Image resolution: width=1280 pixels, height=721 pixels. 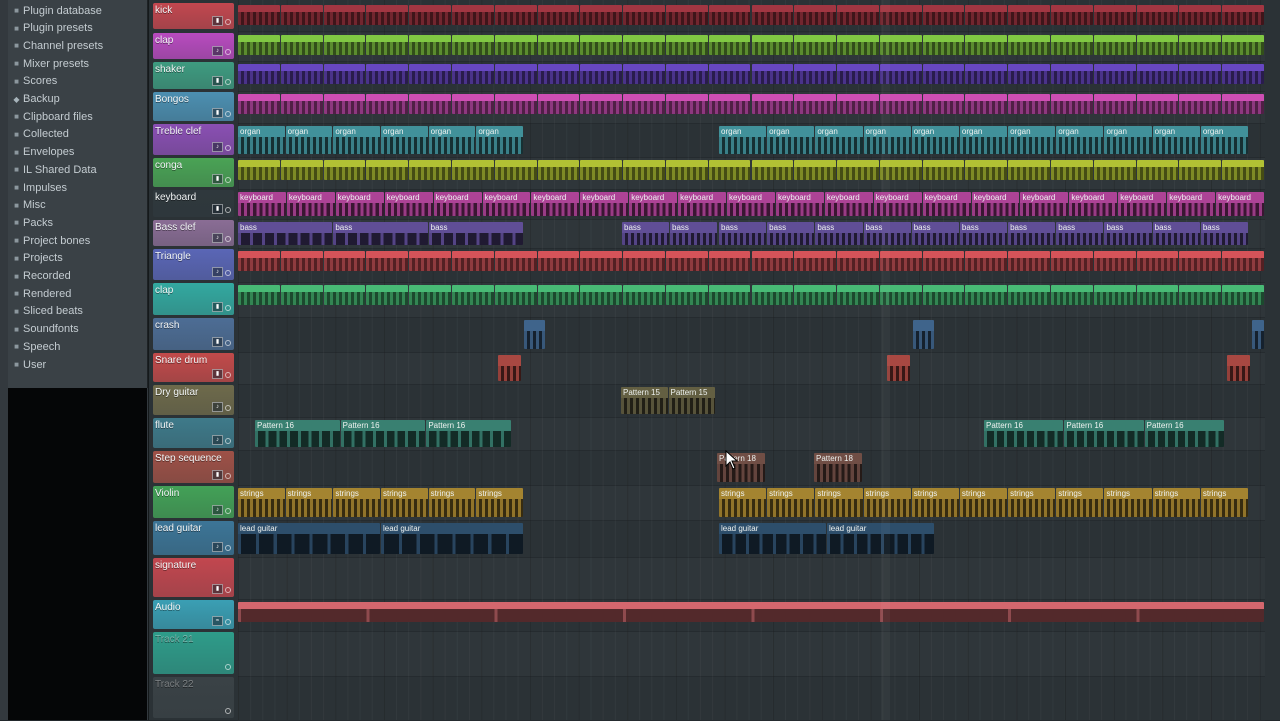 What do you see at coordinates (79, 346) in the screenshot?
I see `browser-item: ■ Speech` at bounding box center [79, 346].